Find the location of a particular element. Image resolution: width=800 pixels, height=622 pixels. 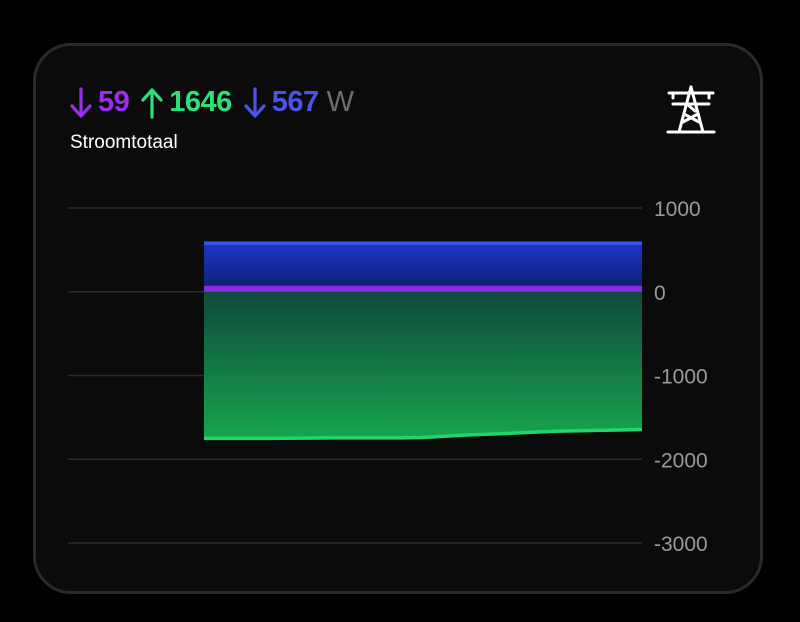

y-tick-label: -3000 is located at coordinates (681, 544).